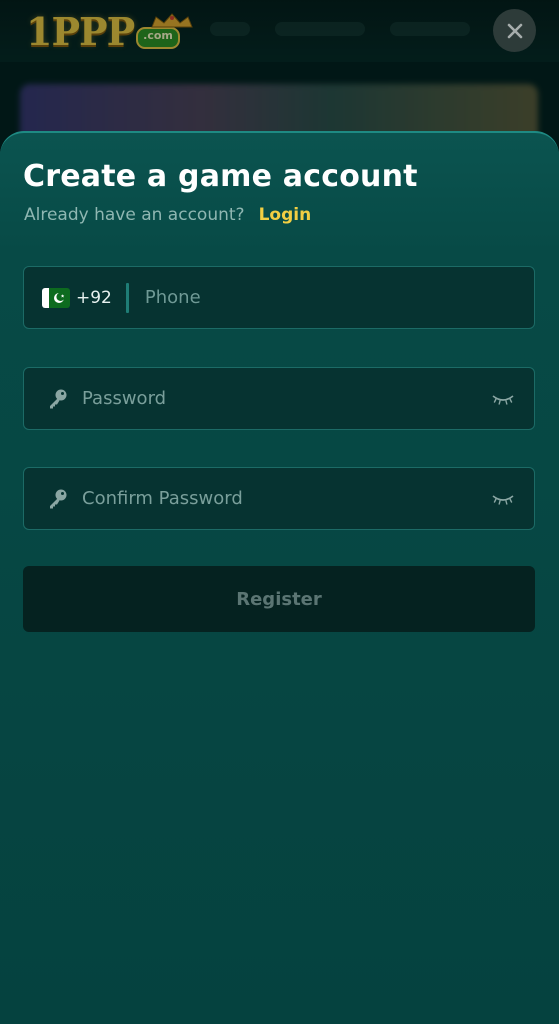  Describe the element at coordinates (338, 297) in the screenshot. I see `phone-input` at that location.